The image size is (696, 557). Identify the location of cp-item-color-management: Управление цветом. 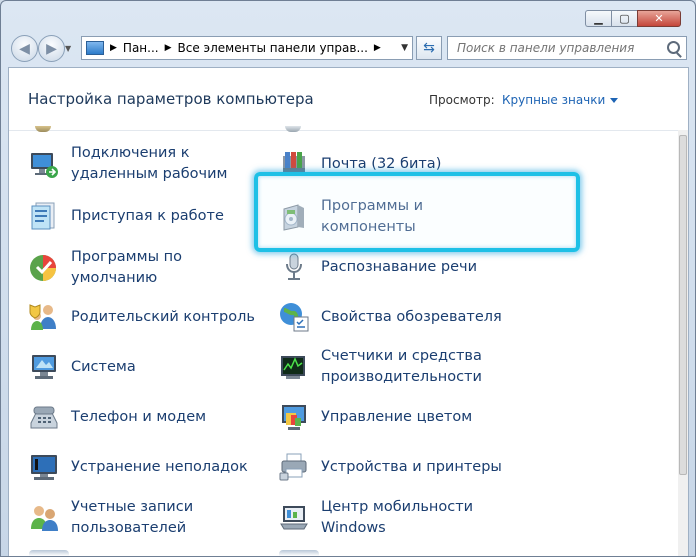
(375, 417).